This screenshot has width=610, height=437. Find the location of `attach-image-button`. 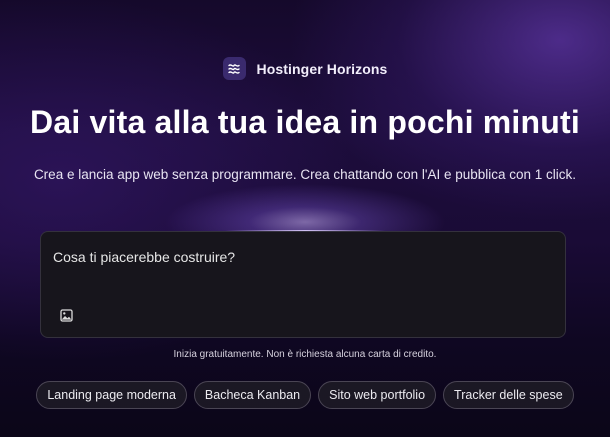

attach-image-button is located at coordinates (66, 315).